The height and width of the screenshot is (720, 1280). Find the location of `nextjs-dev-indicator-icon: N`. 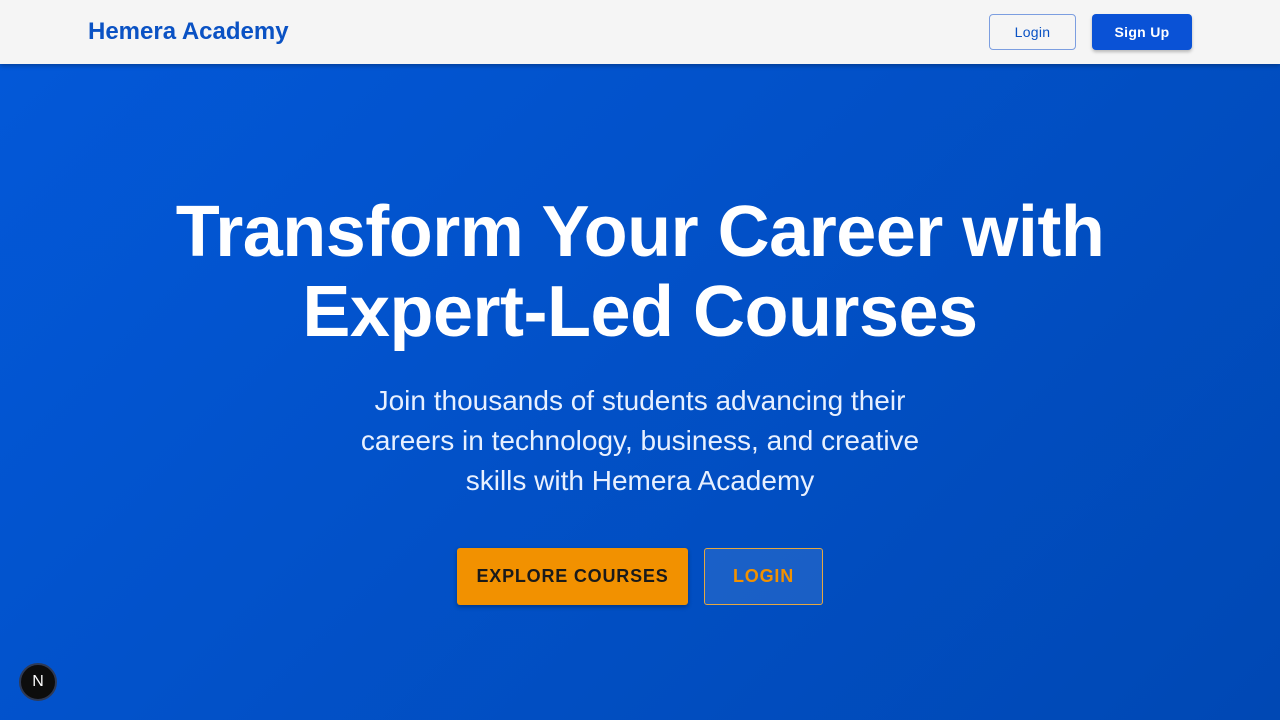

nextjs-dev-indicator-icon: N is located at coordinates (38, 682).